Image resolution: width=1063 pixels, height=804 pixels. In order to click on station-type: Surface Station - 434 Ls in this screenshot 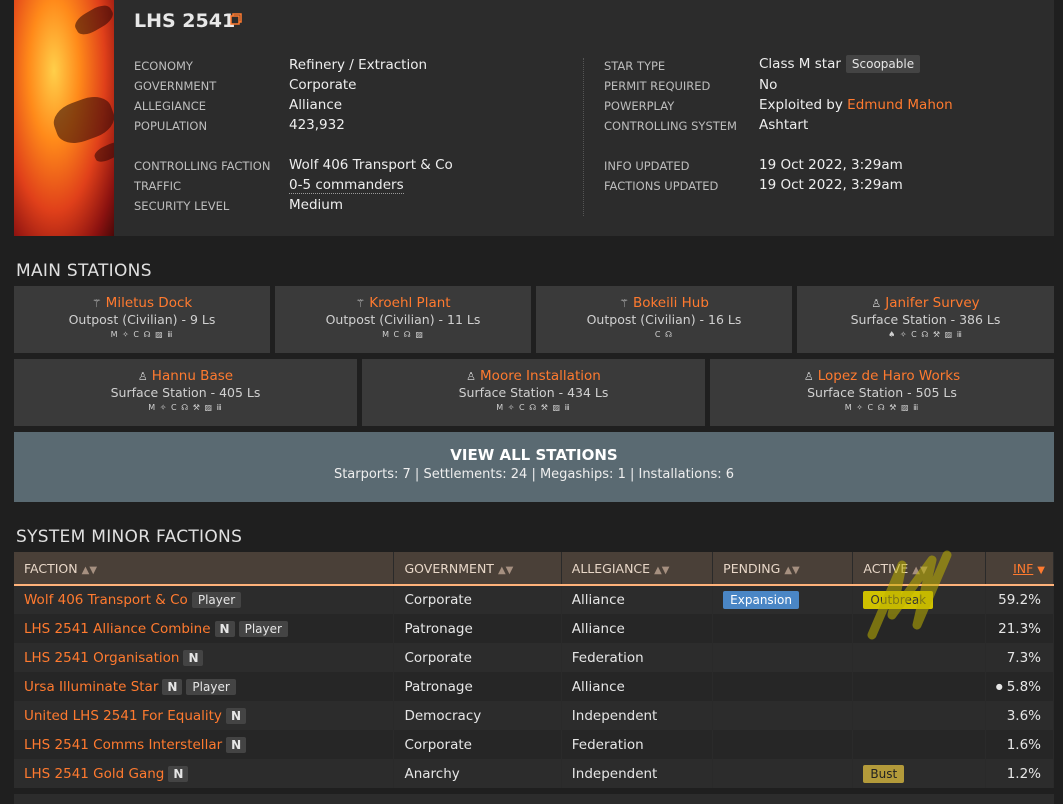, I will do `click(533, 392)`.